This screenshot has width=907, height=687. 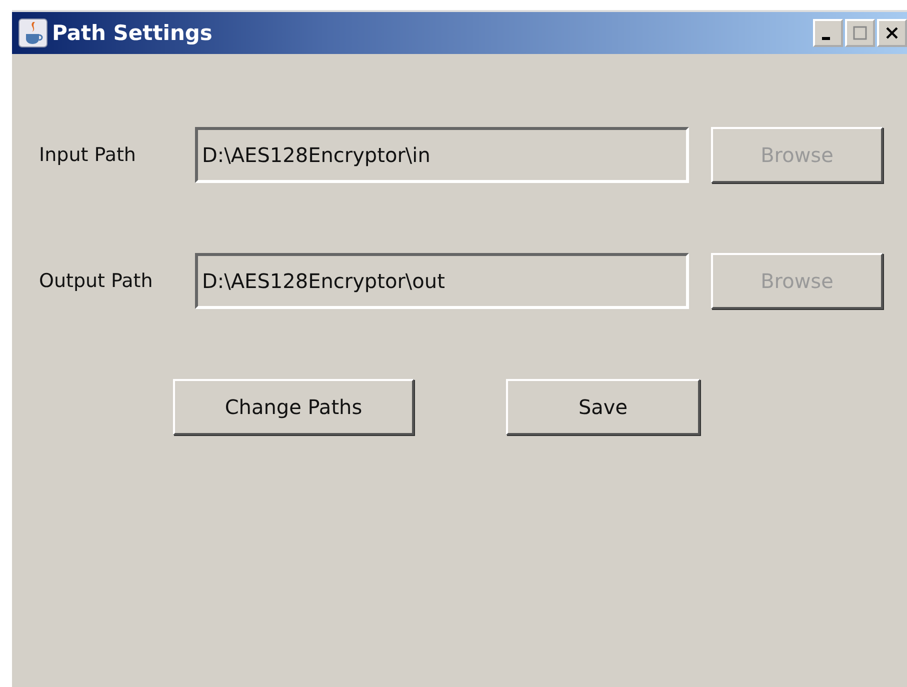 What do you see at coordinates (603, 407) in the screenshot?
I see `action-button: Save` at bounding box center [603, 407].